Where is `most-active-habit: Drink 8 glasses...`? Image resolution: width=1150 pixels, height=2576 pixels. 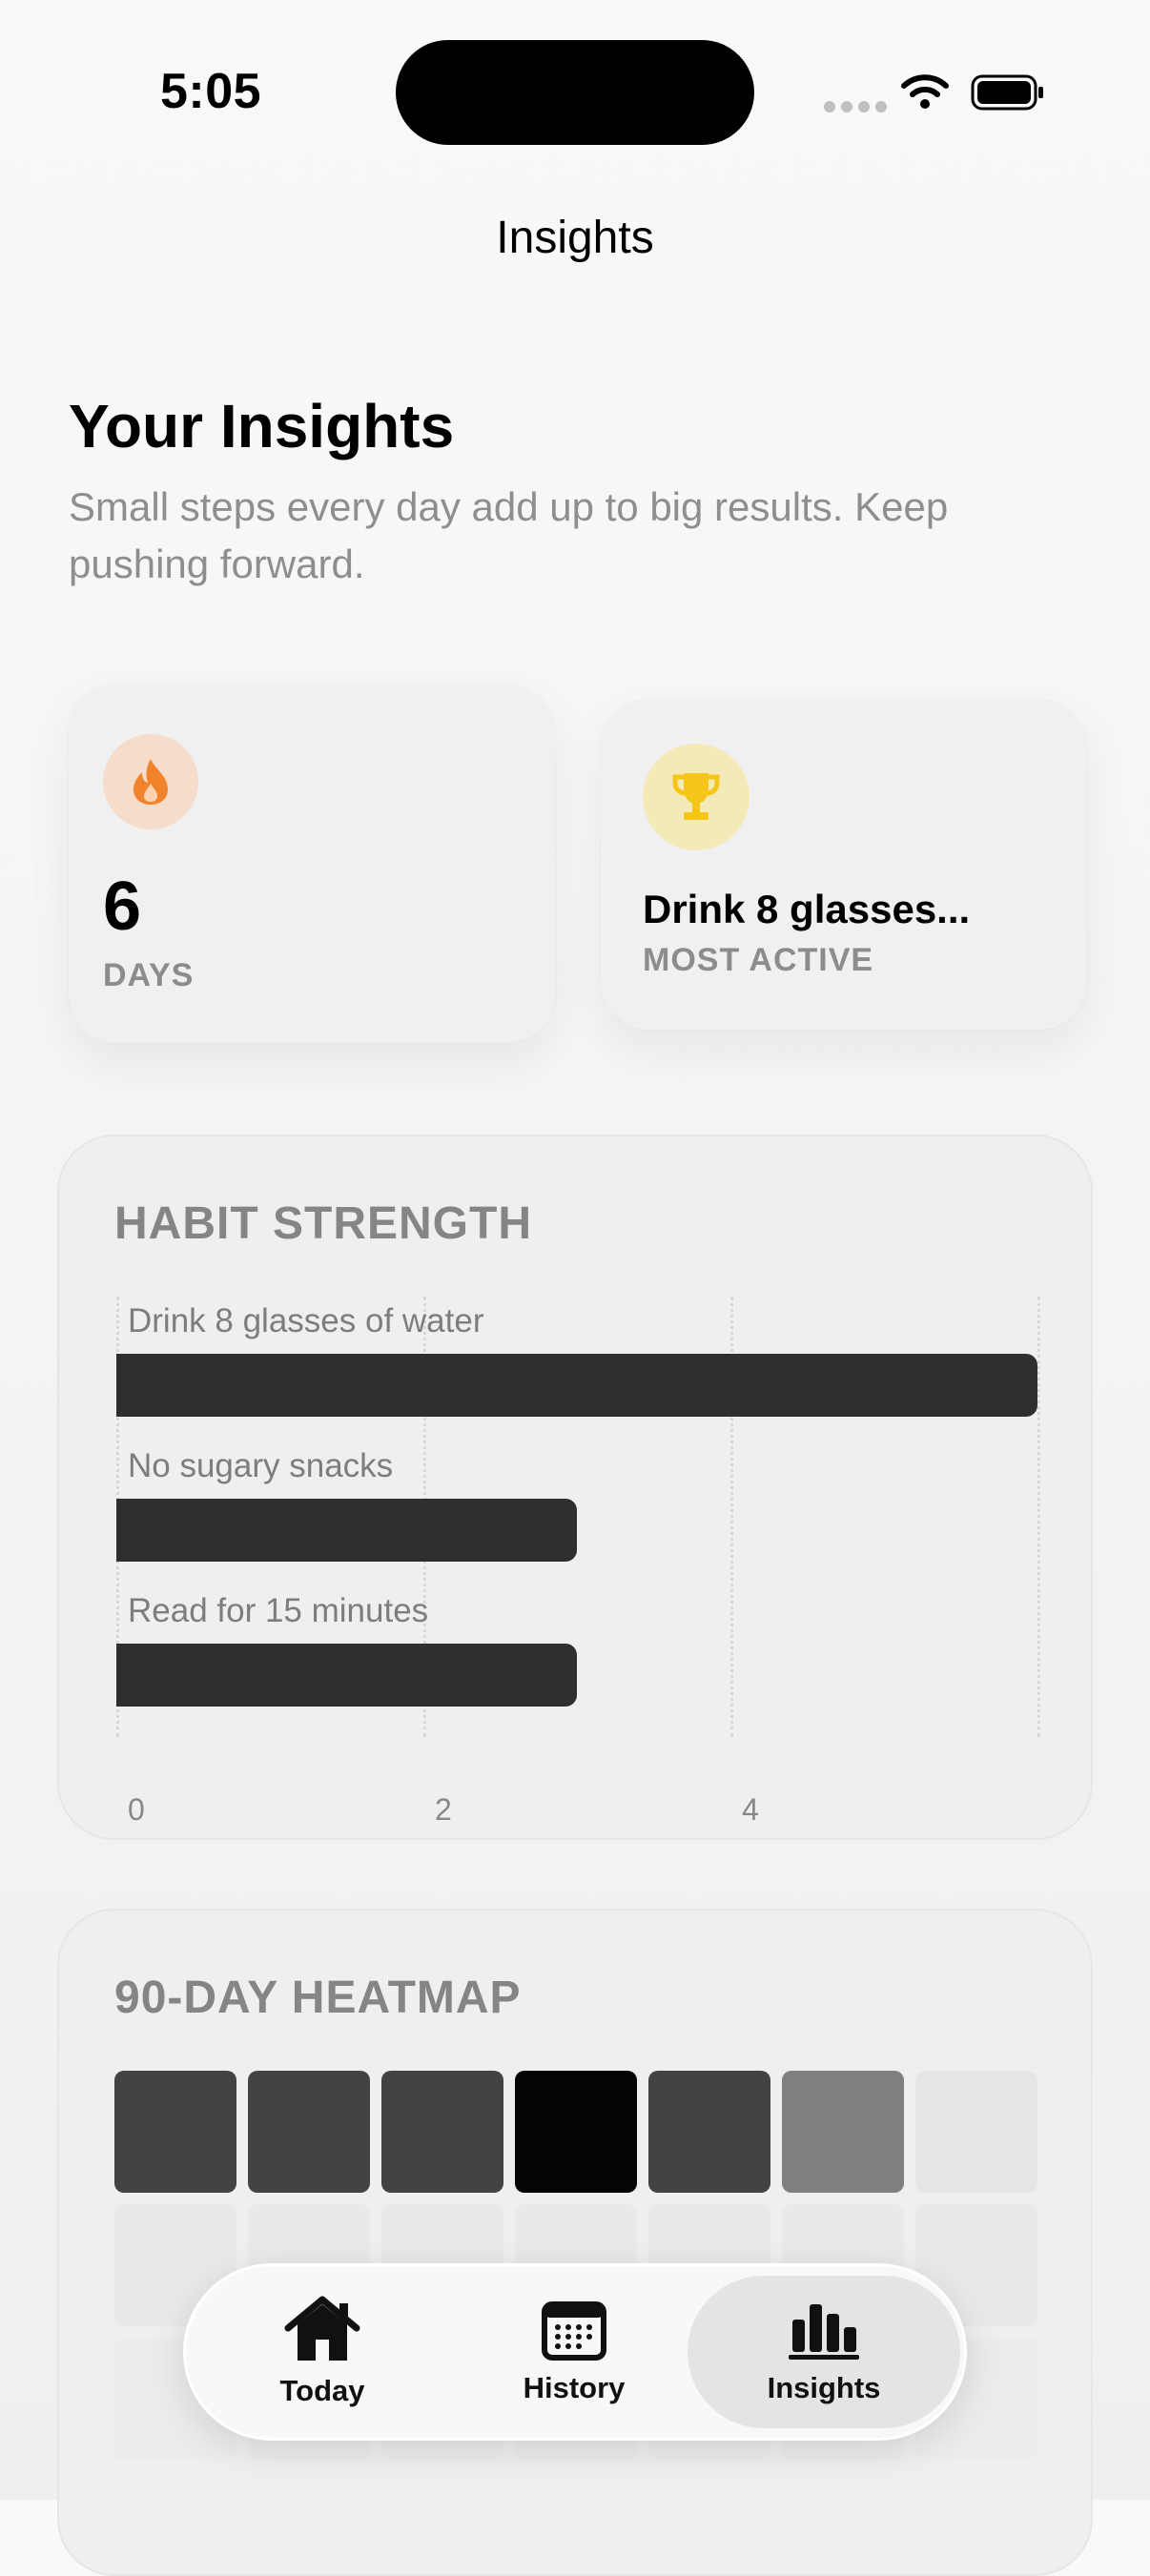 most-active-habit: Drink 8 glasses... is located at coordinates (807, 909).